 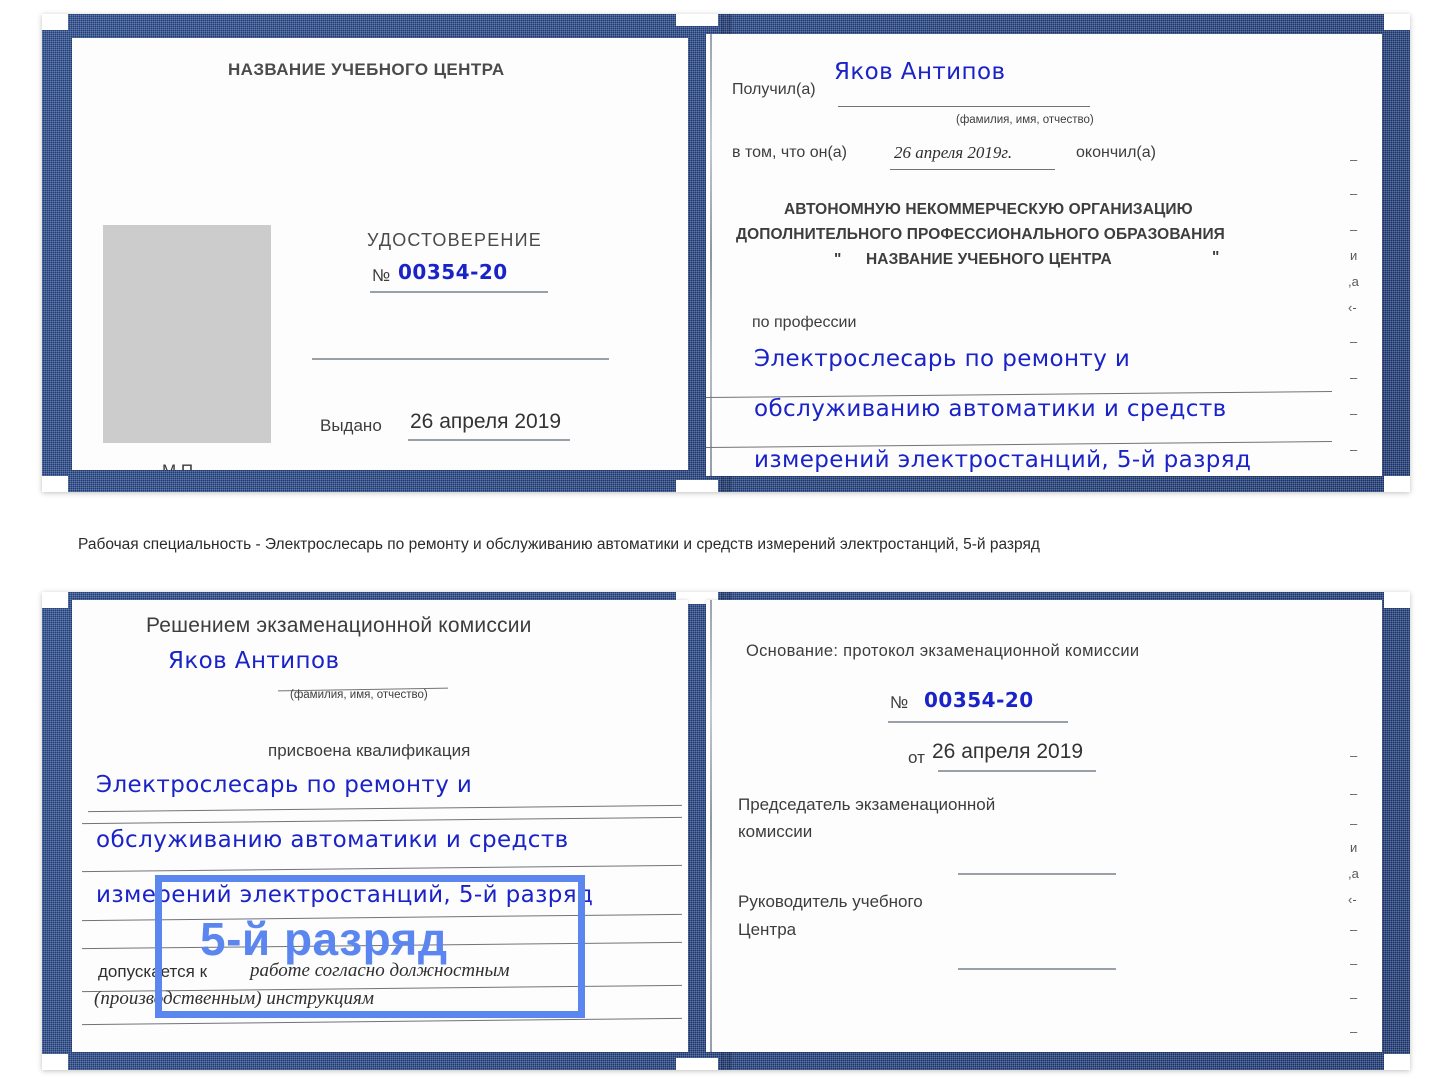 What do you see at coordinates (953, 152) in the screenshot?
I see `finish-date: 26 апреля 2019г.` at bounding box center [953, 152].